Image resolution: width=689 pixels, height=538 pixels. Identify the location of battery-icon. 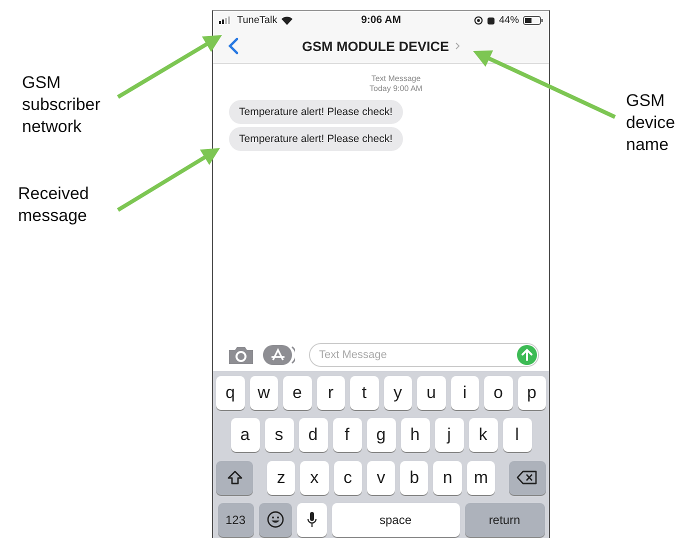
(533, 20).